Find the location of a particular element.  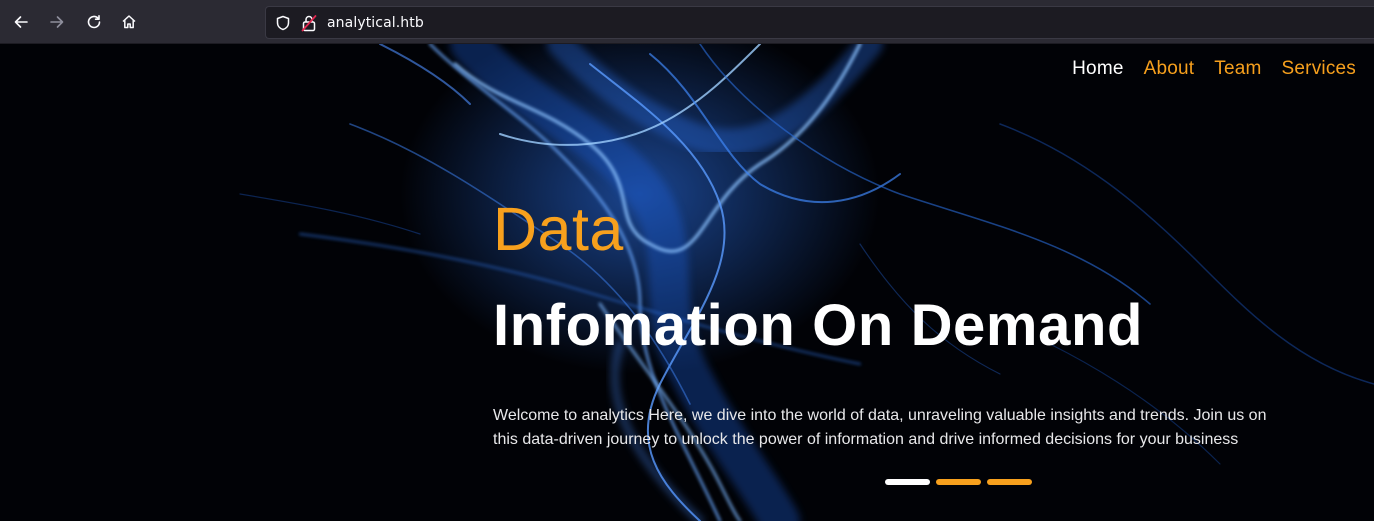

shield-icon is located at coordinates (283, 23).